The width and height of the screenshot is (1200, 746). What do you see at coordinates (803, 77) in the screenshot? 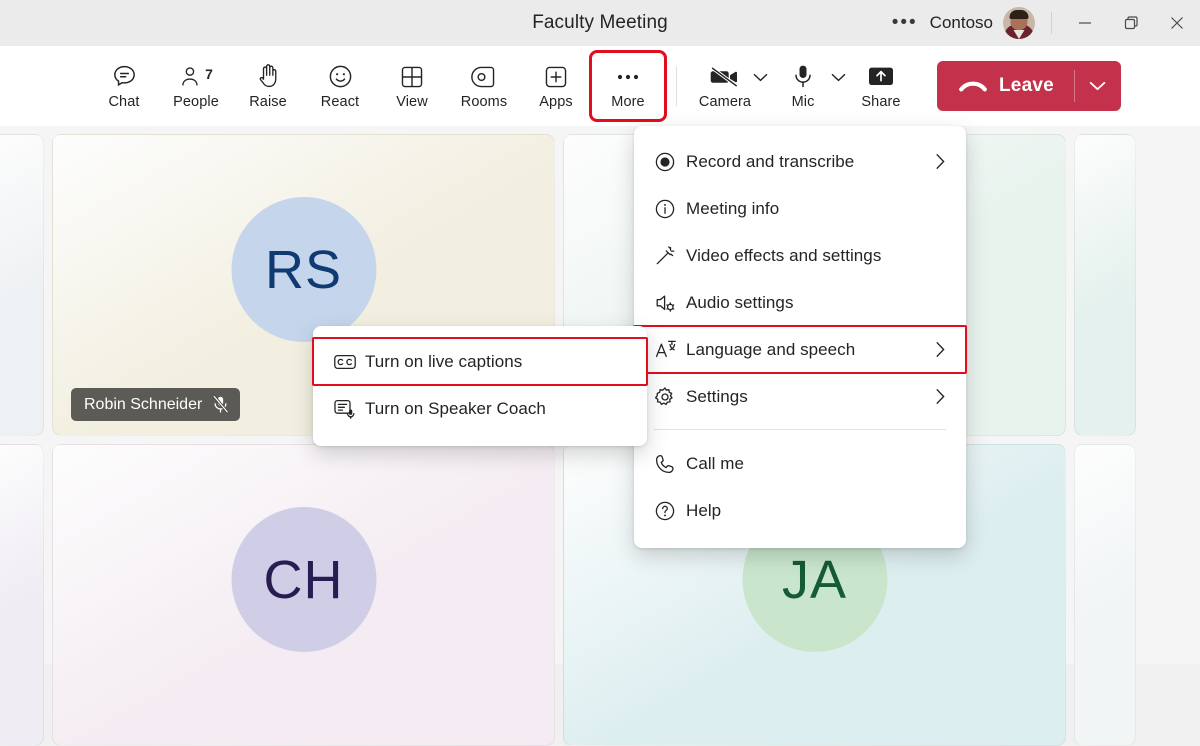
I see `mic-icon` at bounding box center [803, 77].